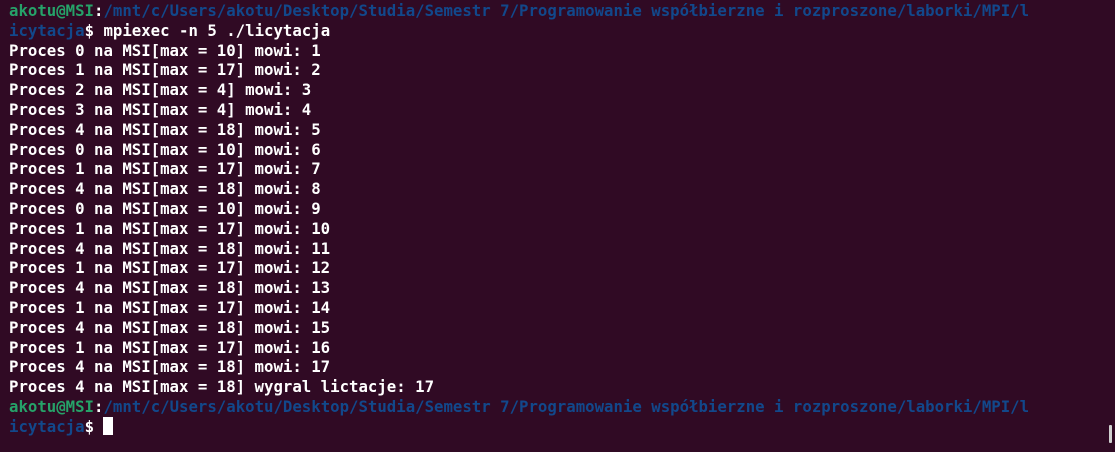 This screenshot has width=1115, height=452. What do you see at coordinates (165, 189) in the screenshot?
I see `output-line: Proces 4 na MSI[max = 18] mowi: 8` at bounding box center [165, 189].